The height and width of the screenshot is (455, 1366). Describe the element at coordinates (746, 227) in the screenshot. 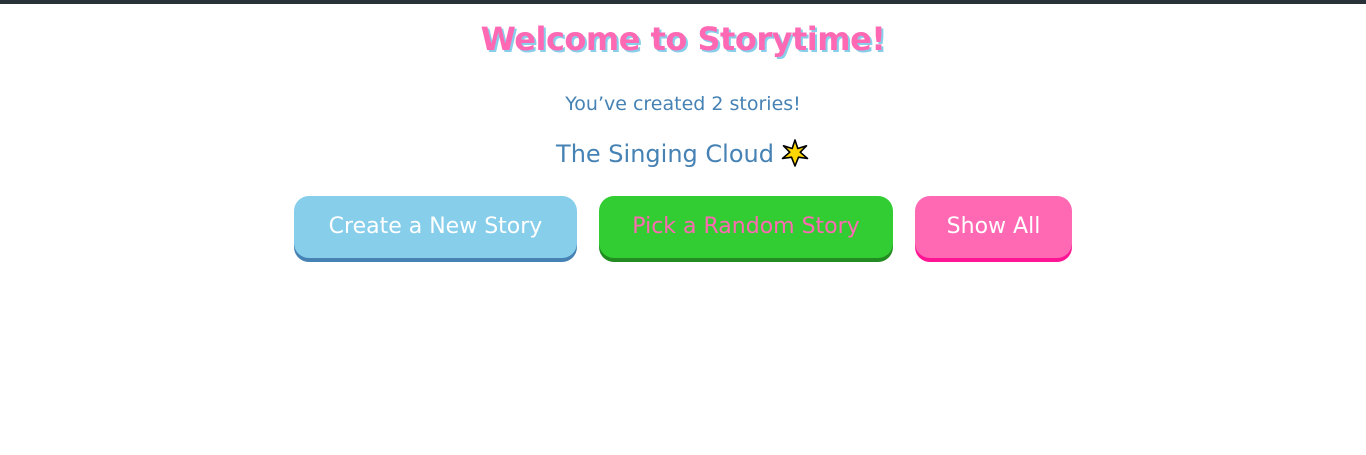

I see `pick-random-story-button: Pick a Random Story` at that location.